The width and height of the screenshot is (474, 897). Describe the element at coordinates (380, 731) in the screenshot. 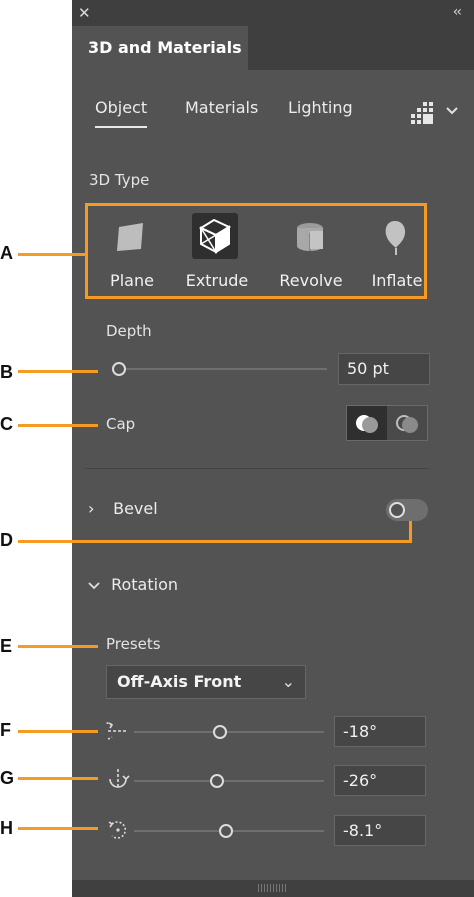

I see `rotate-x-field: -18°` at that location.